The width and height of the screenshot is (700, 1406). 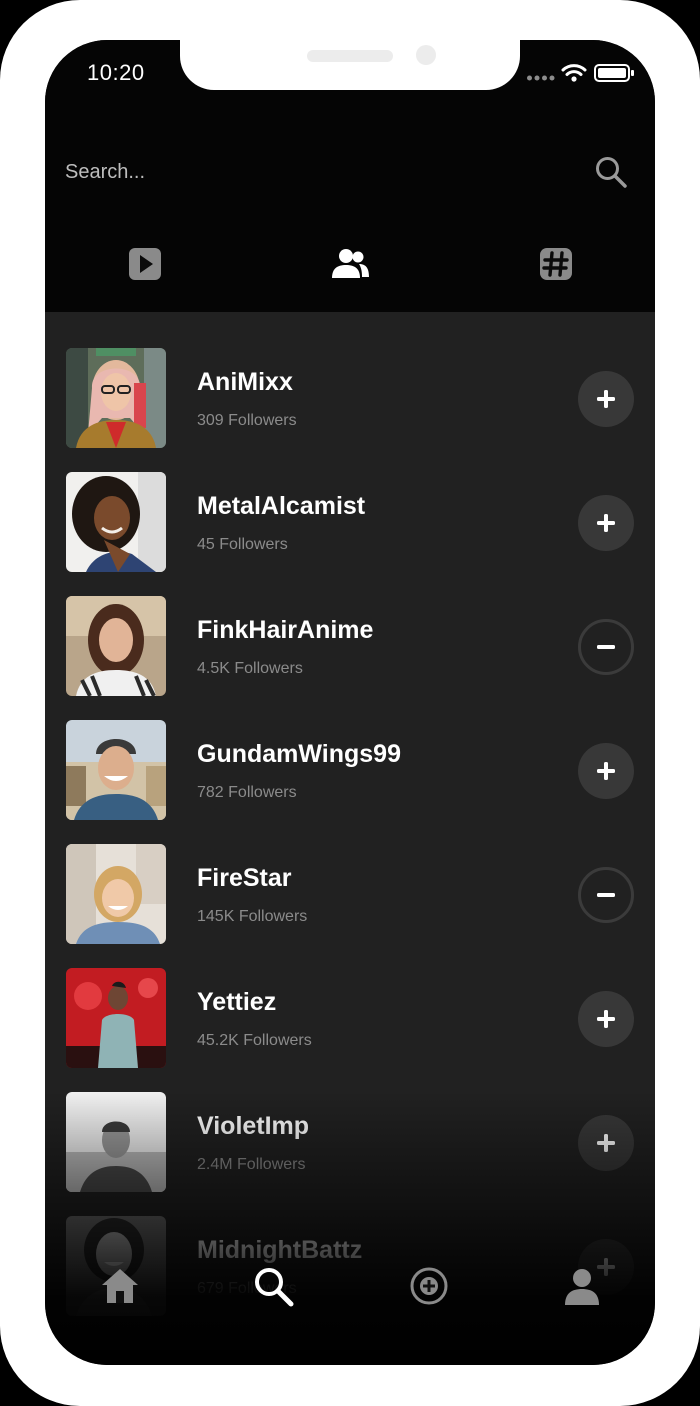 I want to click on users-icon, so click(x=350, y=263).